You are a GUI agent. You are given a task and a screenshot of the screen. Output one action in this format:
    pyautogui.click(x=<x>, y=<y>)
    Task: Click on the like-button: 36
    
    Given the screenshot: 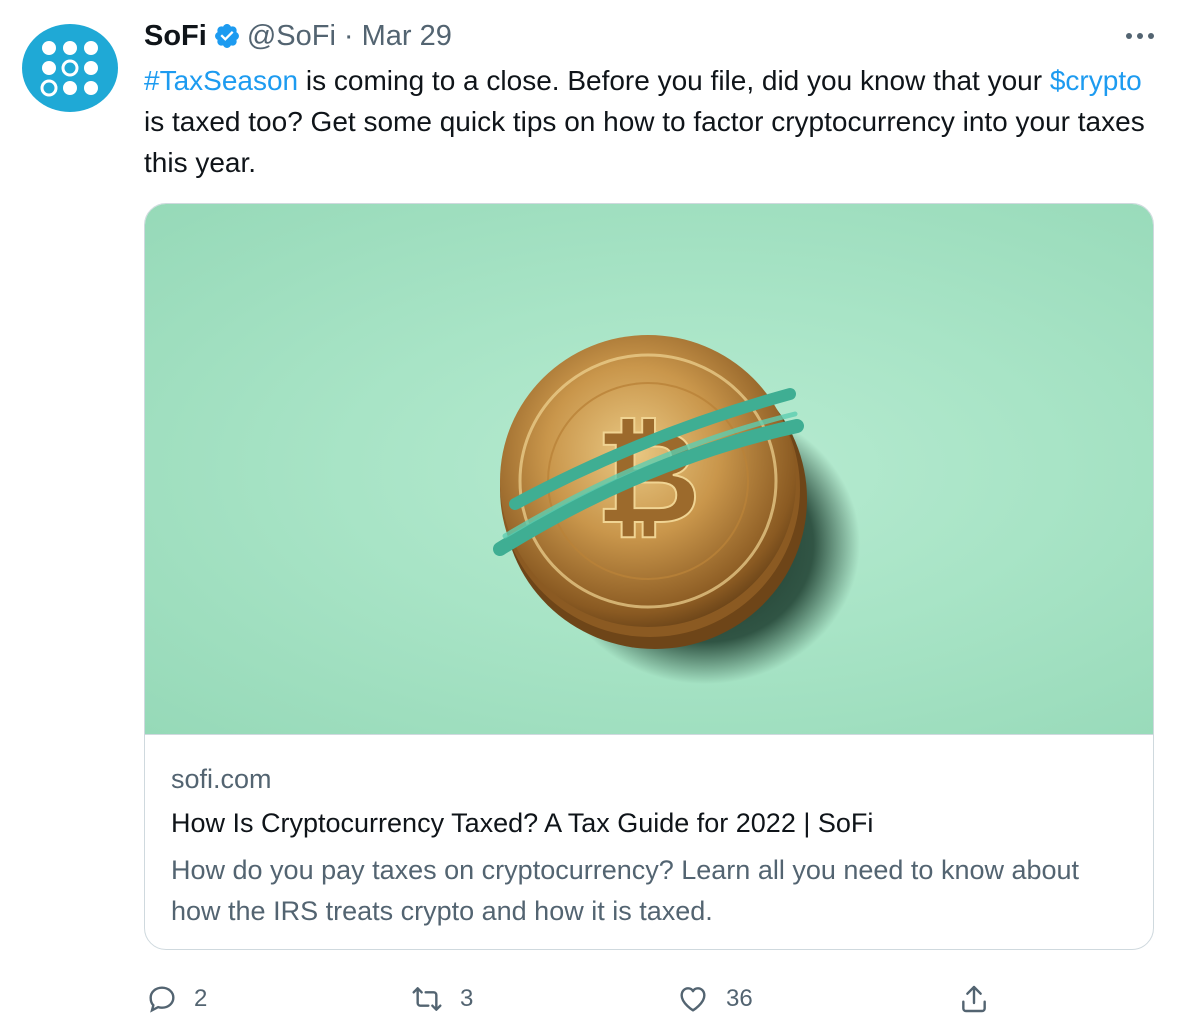 What is the action you would take?
    pyautogui.click(x=714, y=999)
    